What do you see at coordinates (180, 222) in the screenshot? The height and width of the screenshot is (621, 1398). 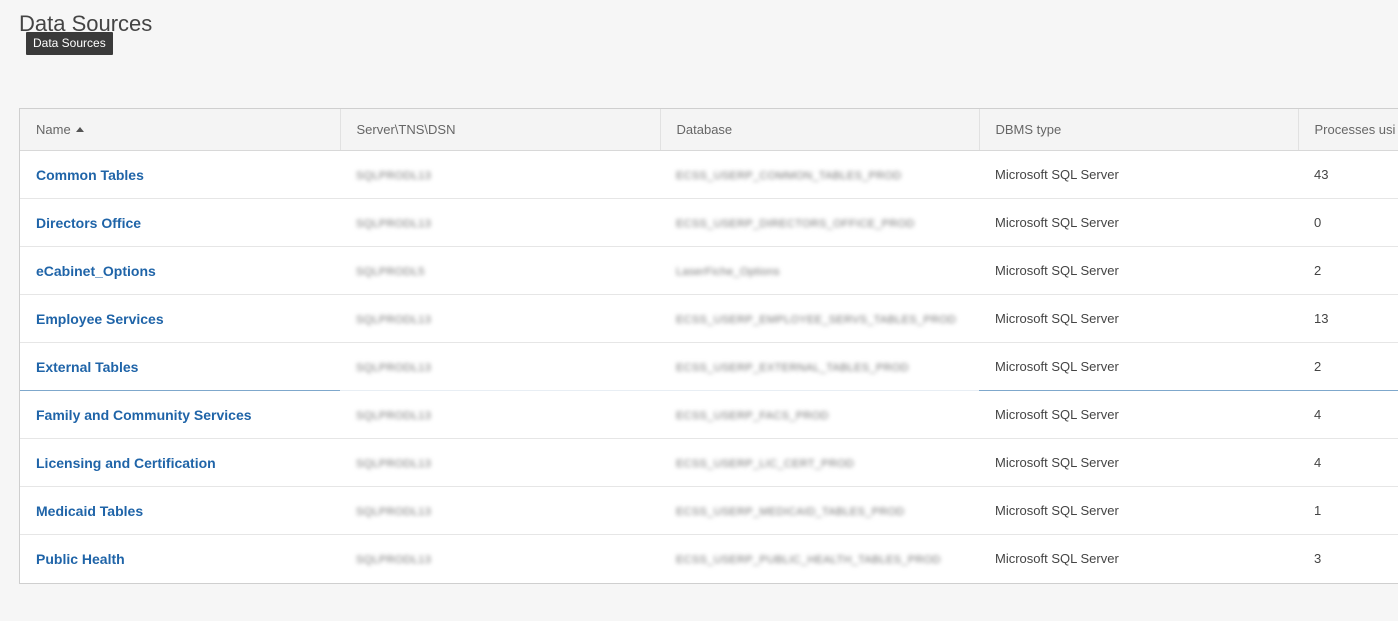 I see `cell-name: Directors Office` at bounding box center [180, 222].